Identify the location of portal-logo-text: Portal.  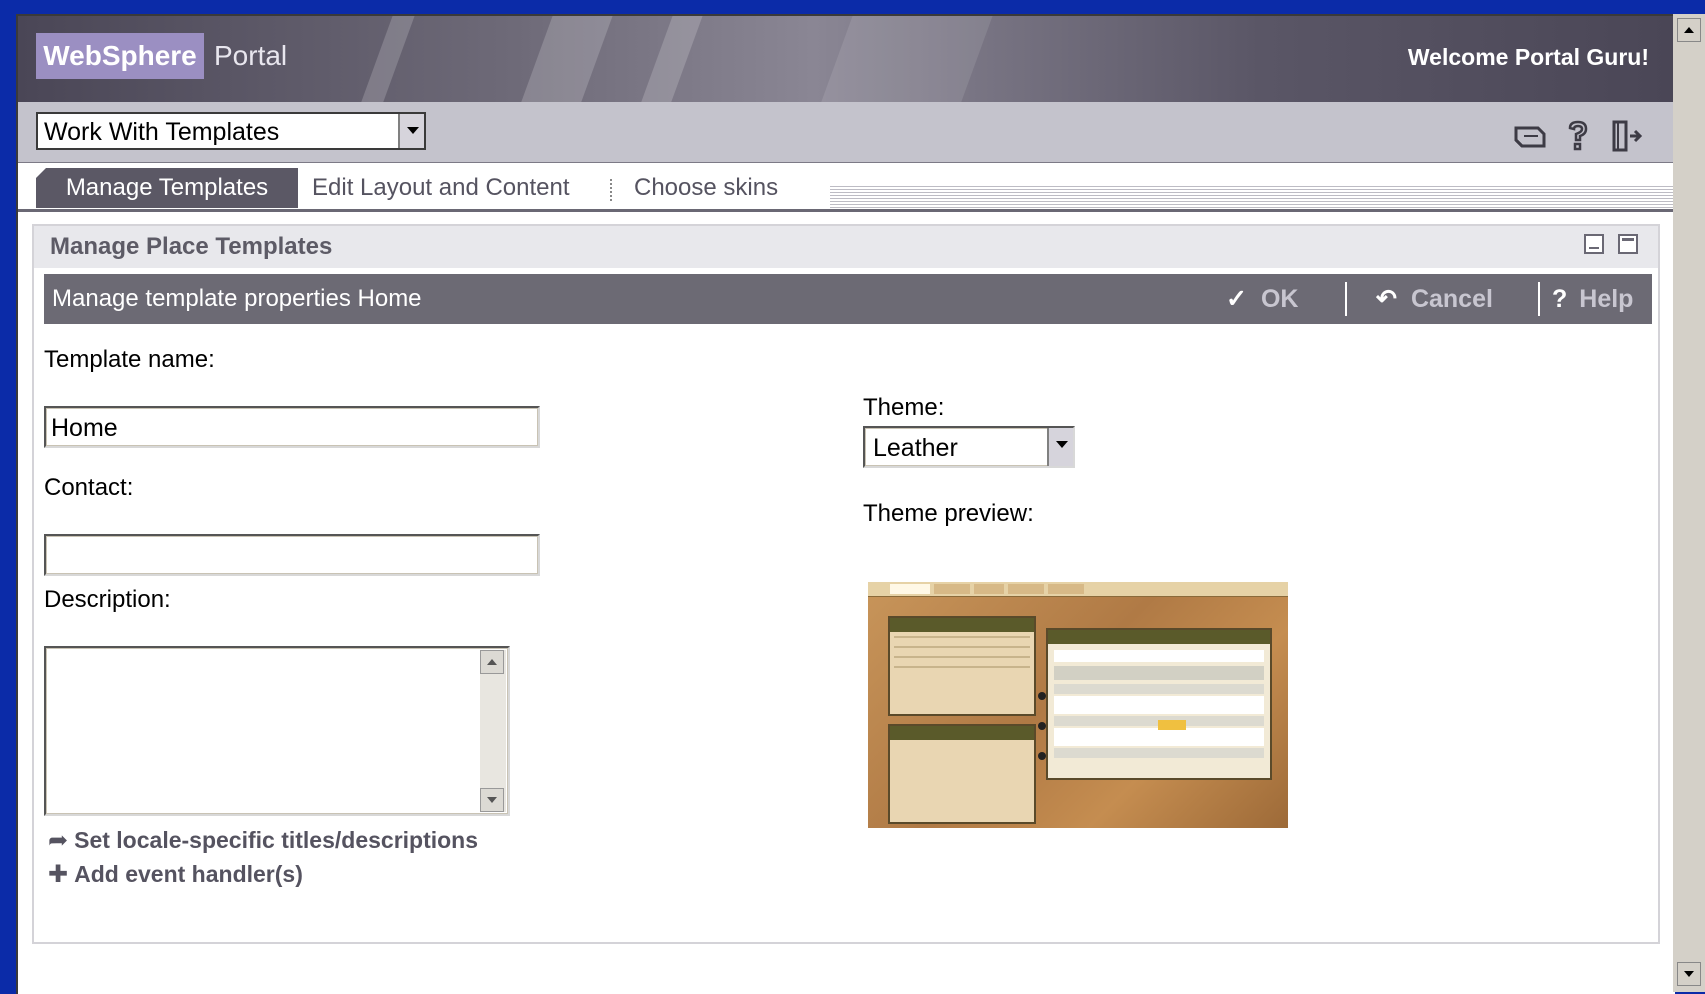
(251, 55).